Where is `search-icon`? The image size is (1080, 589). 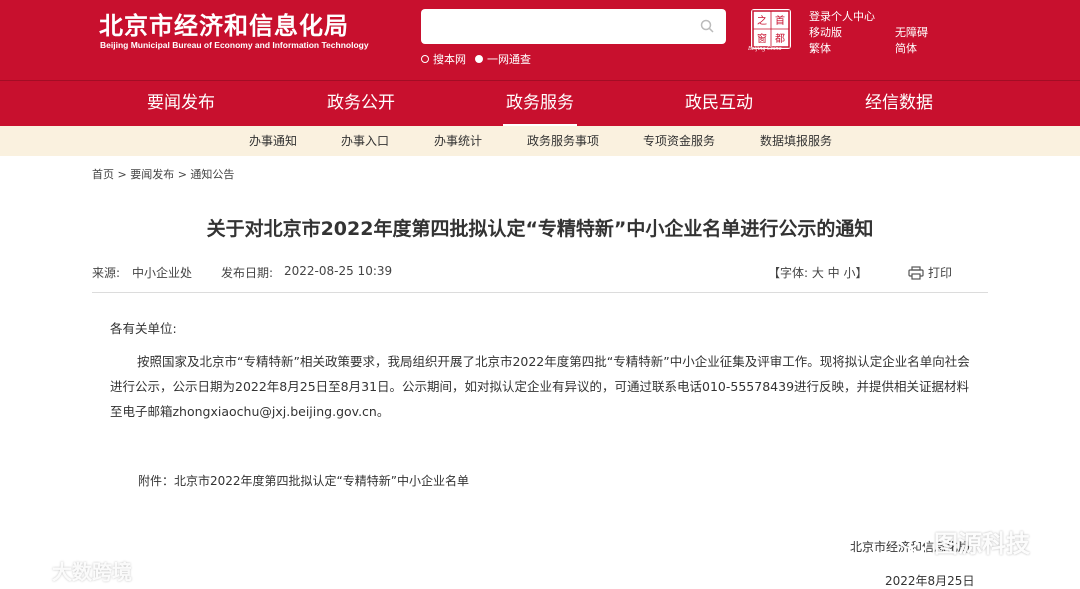 search-icon is located at coordinates (707, 26).